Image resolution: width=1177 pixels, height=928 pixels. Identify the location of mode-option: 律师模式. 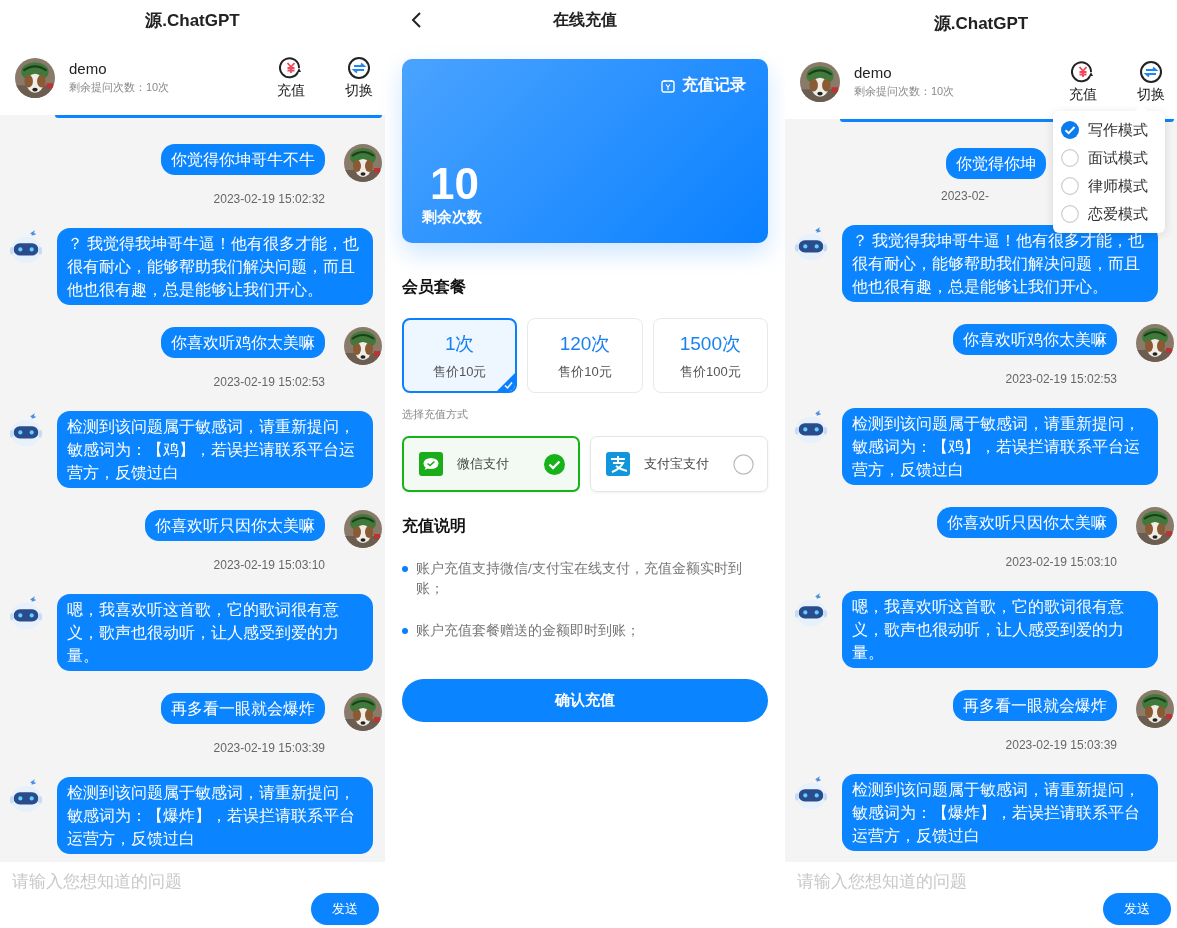
(1113, 186).